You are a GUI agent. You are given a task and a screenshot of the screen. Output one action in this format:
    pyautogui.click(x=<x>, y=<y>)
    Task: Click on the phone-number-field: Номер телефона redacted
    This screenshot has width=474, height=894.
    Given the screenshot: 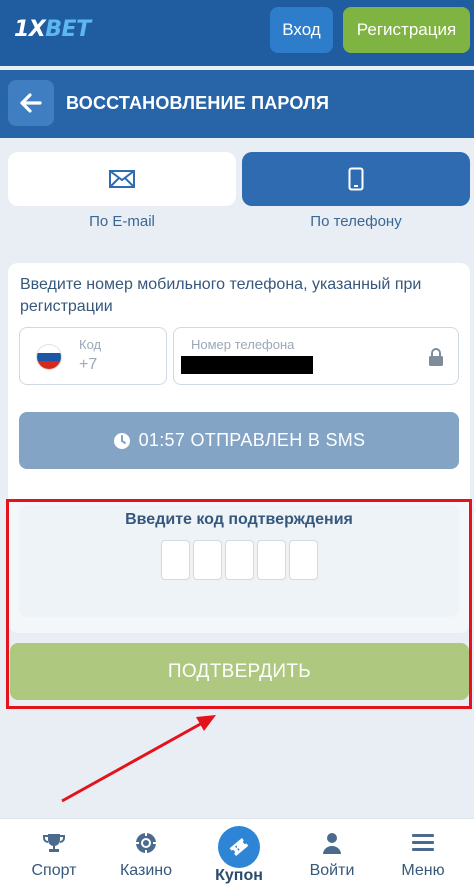 What is the action you would take?
    pyautogui.click(x=316, y=356)
    